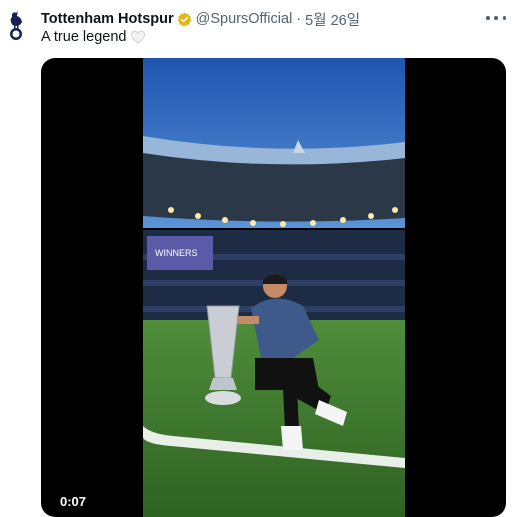 Image resolution: width=518 pixels, height=517 pixels. I want to click on author-avatar-icon, so click(16, 27).